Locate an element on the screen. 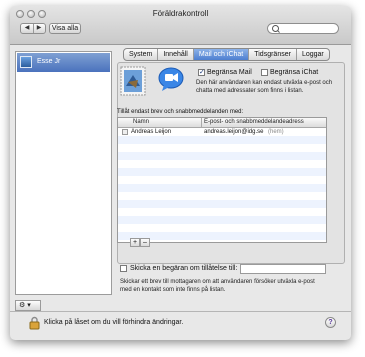 This screenshot has width=365, height=357. ichat-icon is located at coordinates (171, 79).